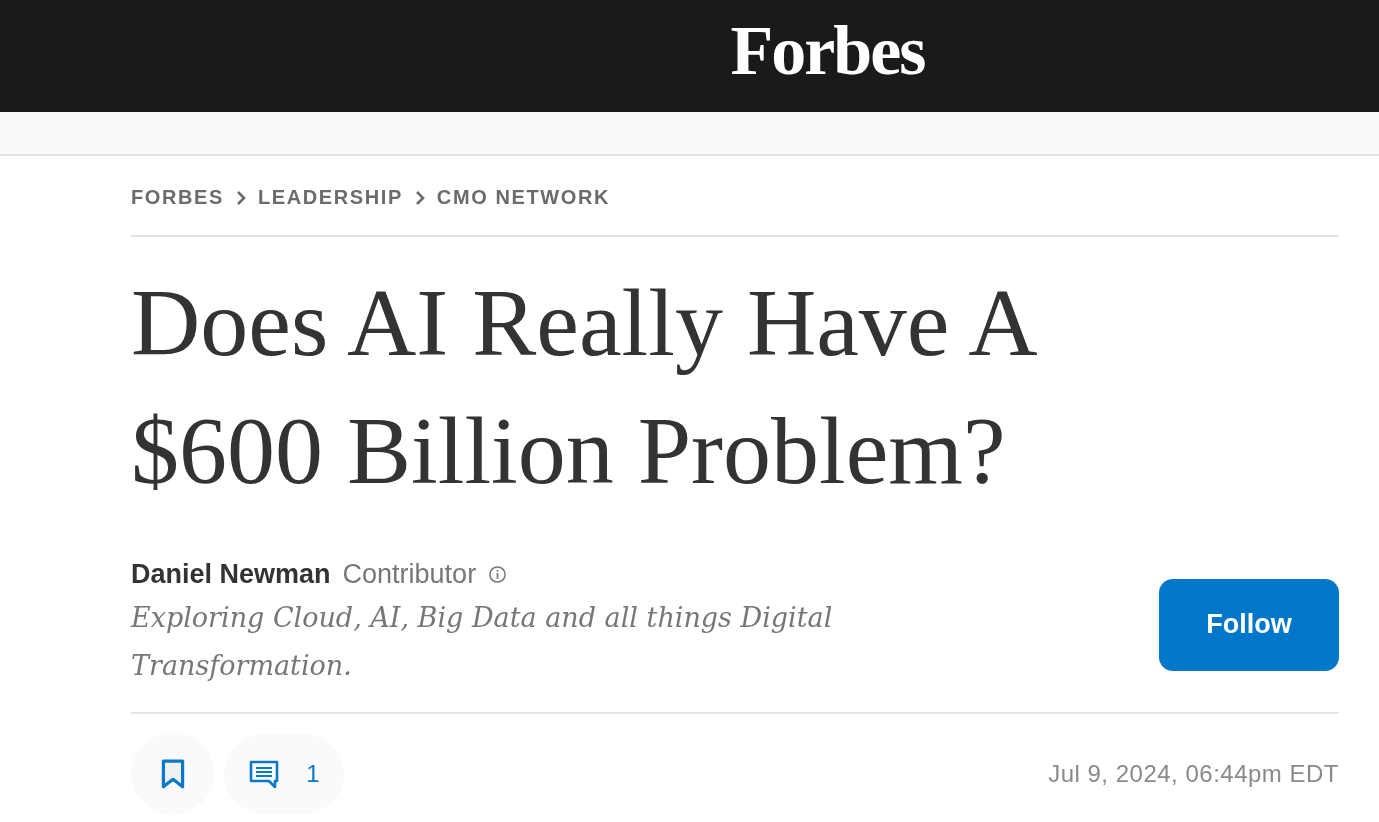 The height and width of the screenshot is (822, 1379). I want to click on bookmark-icon, so click(172, 773).